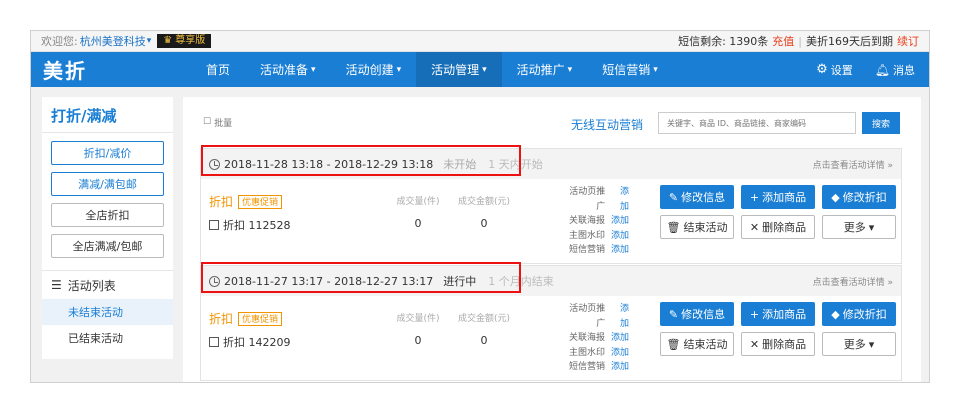  I want to click on time-hint: 1 天内开始, so click(515, 164).